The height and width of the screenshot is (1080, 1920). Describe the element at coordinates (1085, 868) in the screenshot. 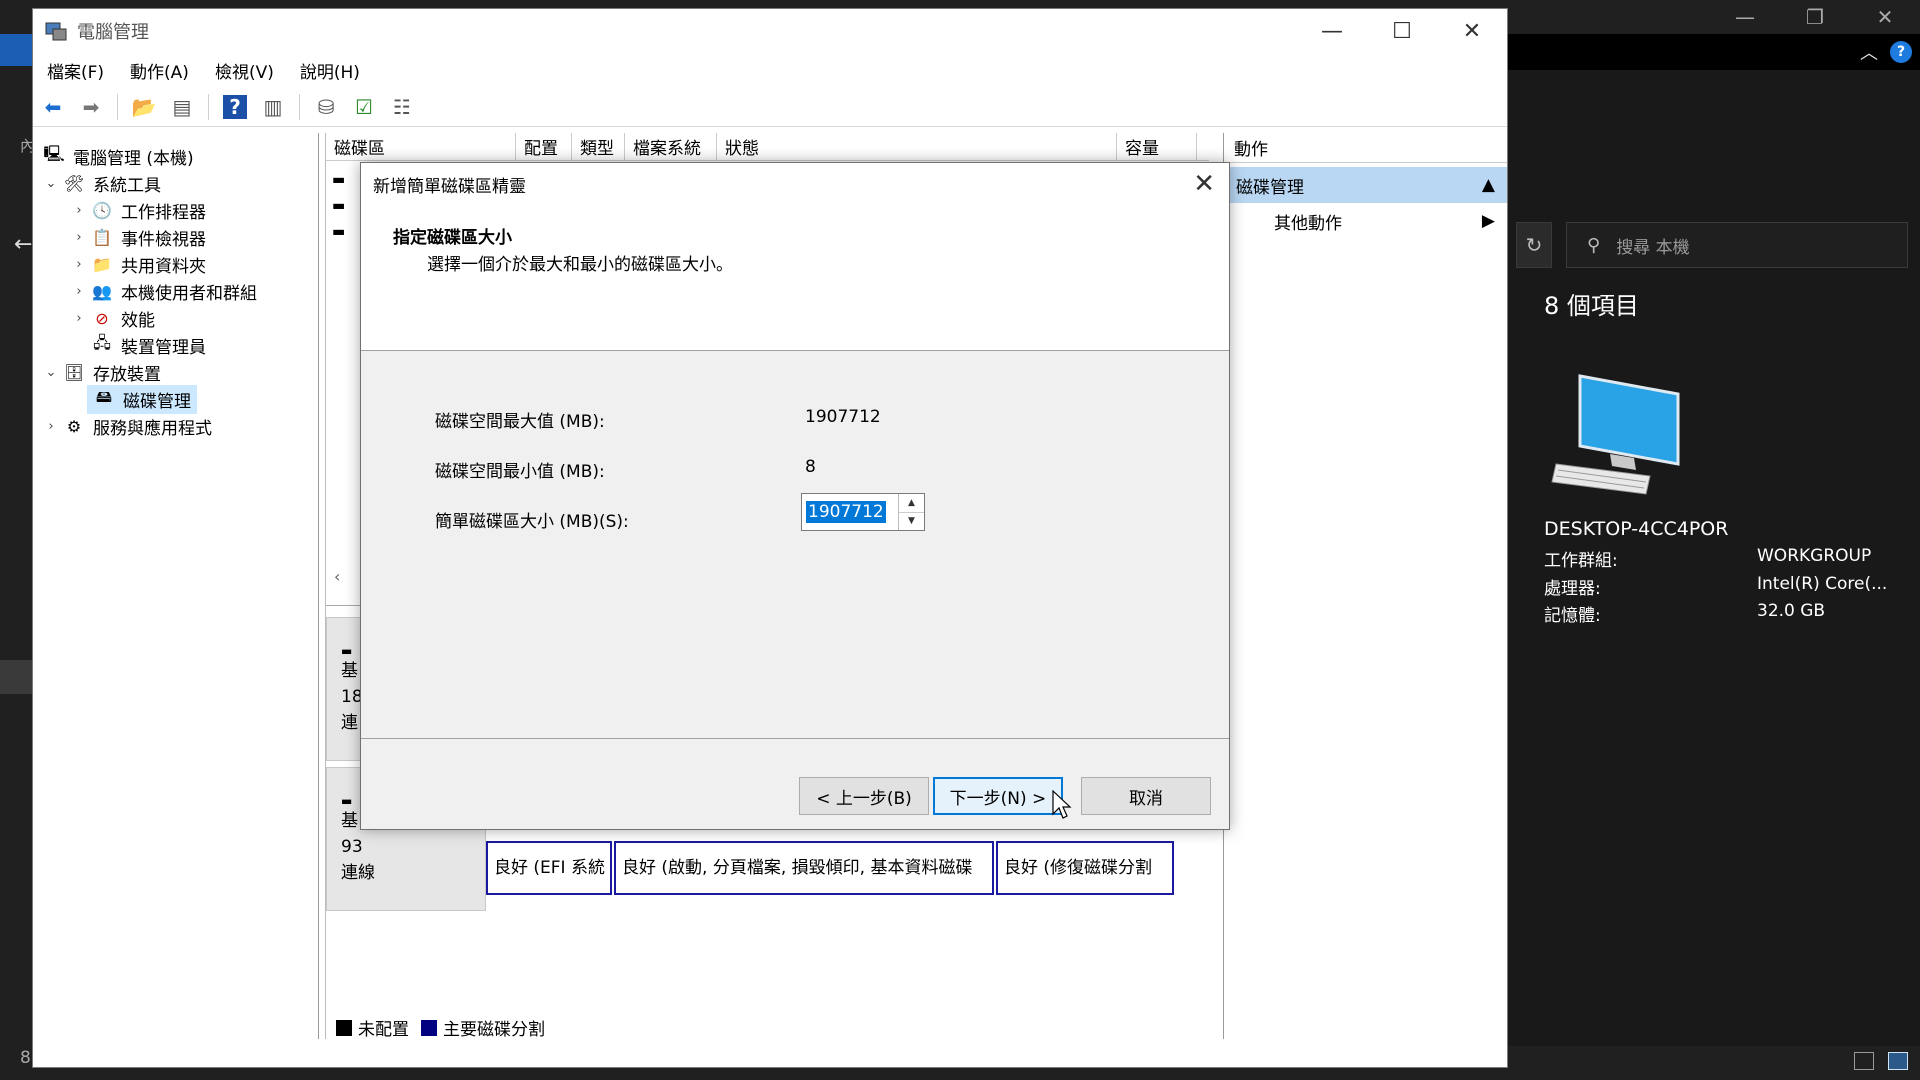

I see `volume-recovery: 良好 (修復磁碟分割` at that location.